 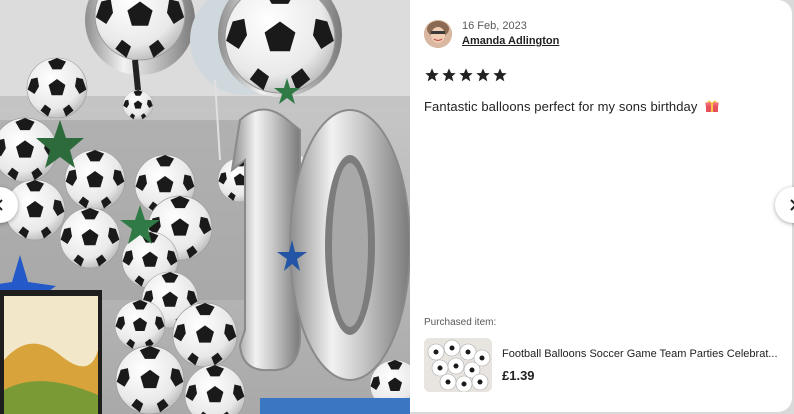 I want to click on purchased-item-price: £1.39, so click(x=518, y=375).